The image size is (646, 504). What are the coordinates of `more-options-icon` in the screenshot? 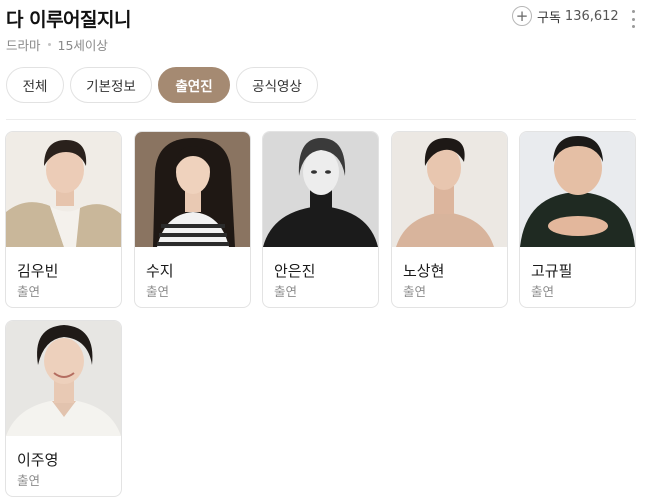 It's located at (633, 19).